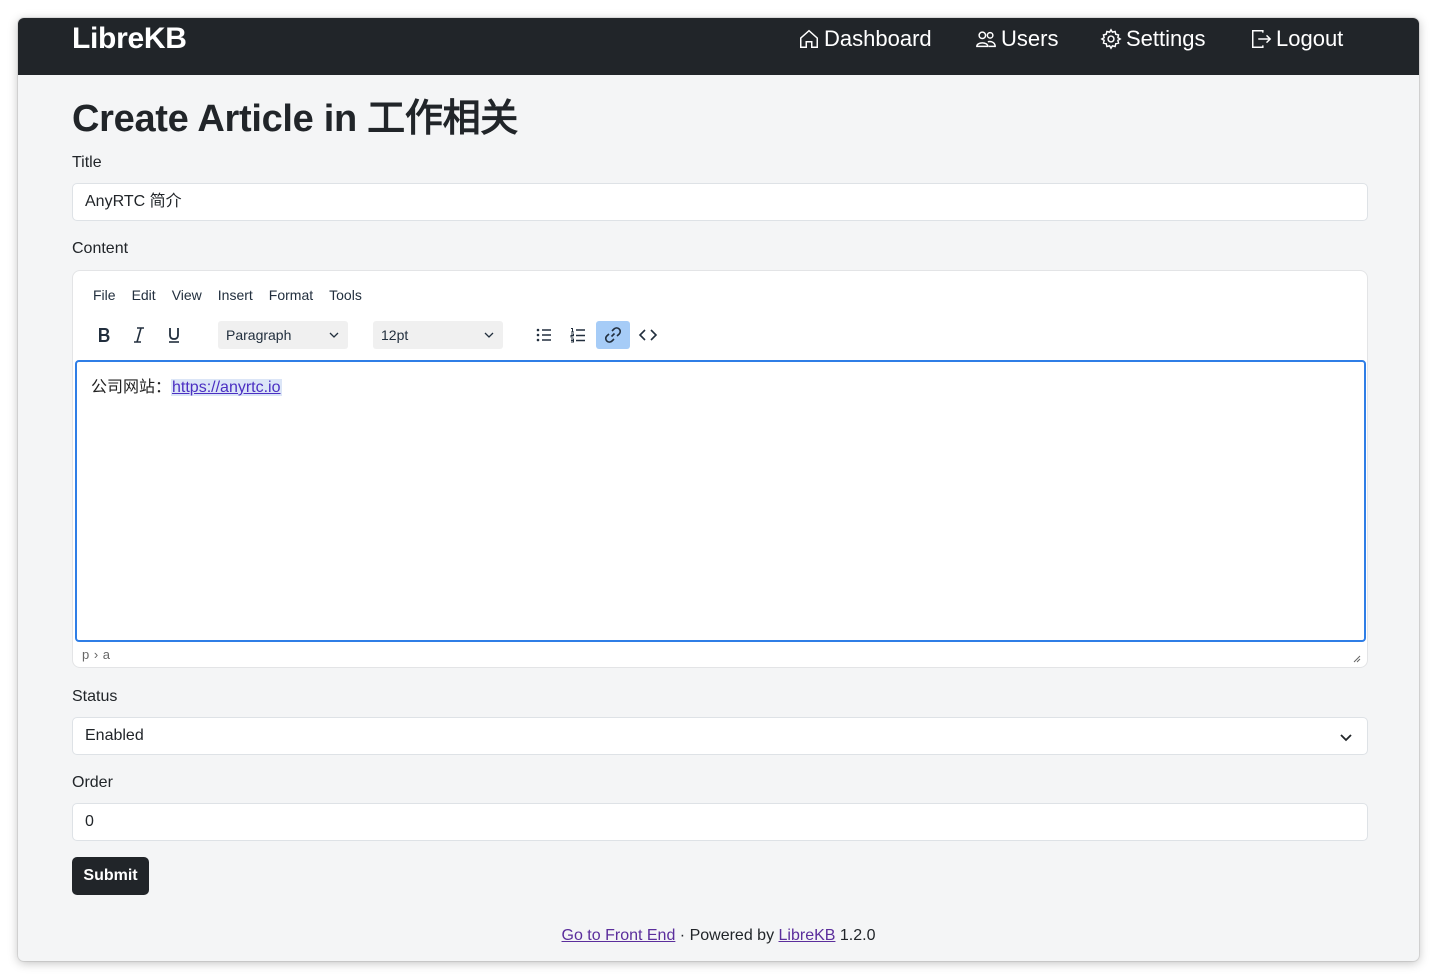 Image resolution: width=1437 pixels, height=979 pixels. Describe the element at coordinates (87, 162) in the screenshot. I see `title-label: Title` at that location.